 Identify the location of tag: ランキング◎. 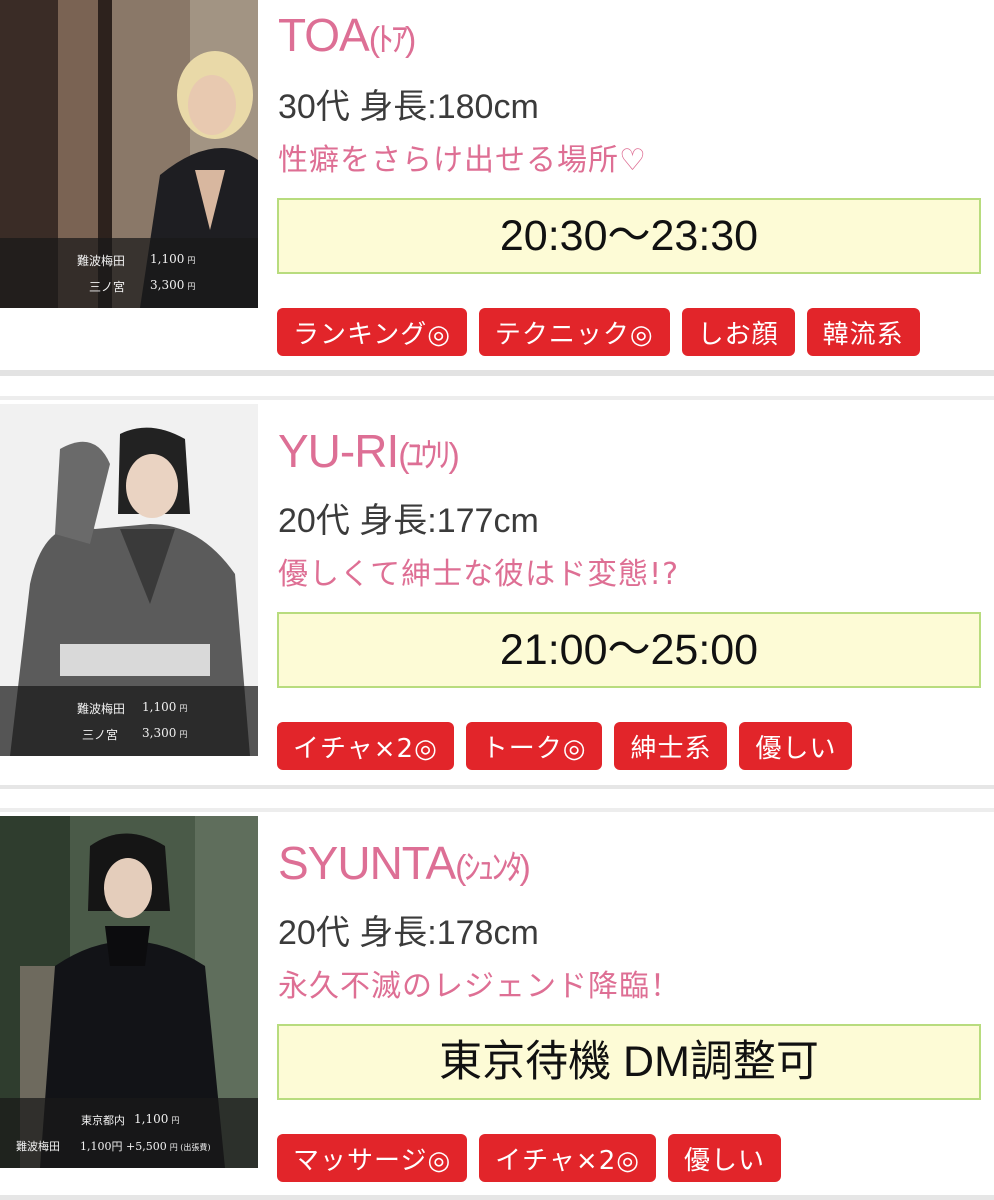
(372, 332).